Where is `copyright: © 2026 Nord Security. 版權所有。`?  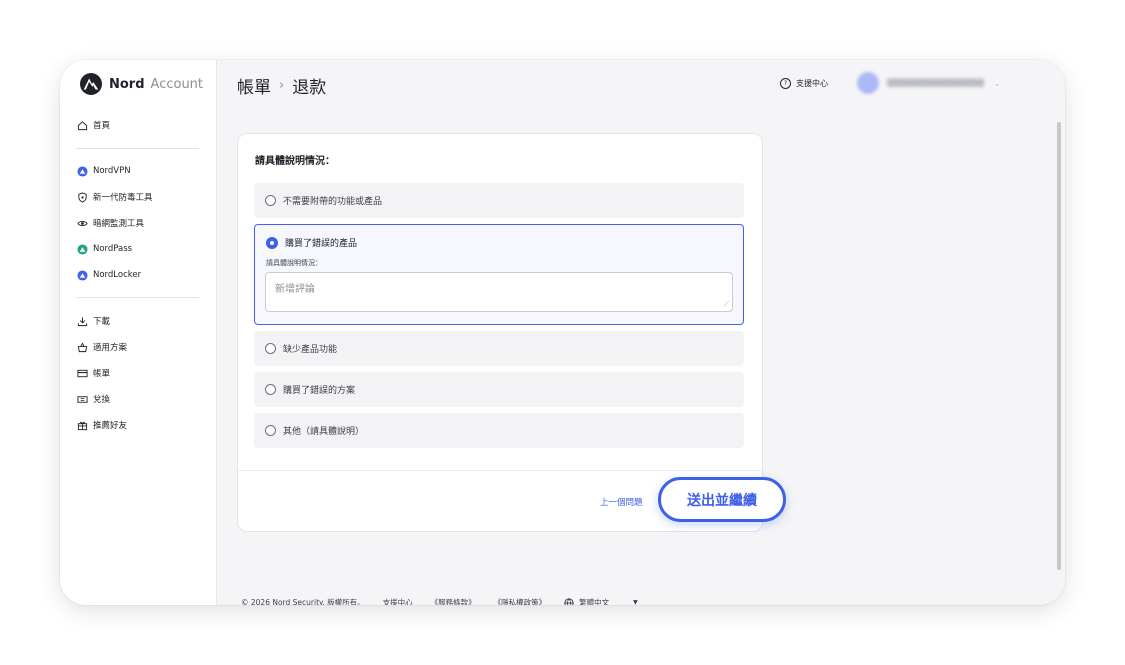
copyright: © 2026 Nord Security. 版權所有。 is located at coordinates (303, 601).